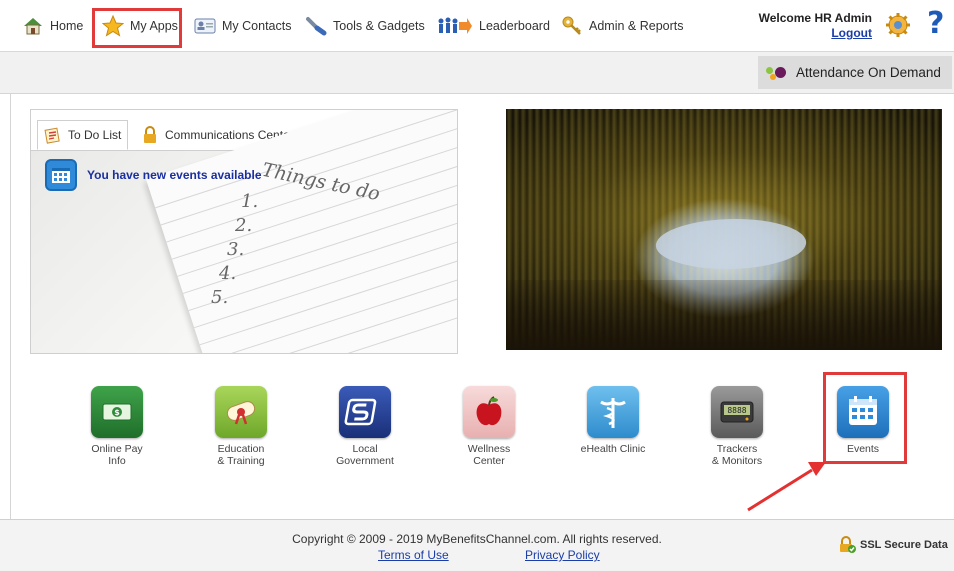 The width and height of the screenshot is (954, 571). I want to click on notebook-number-4: 4., so click(228, 273).